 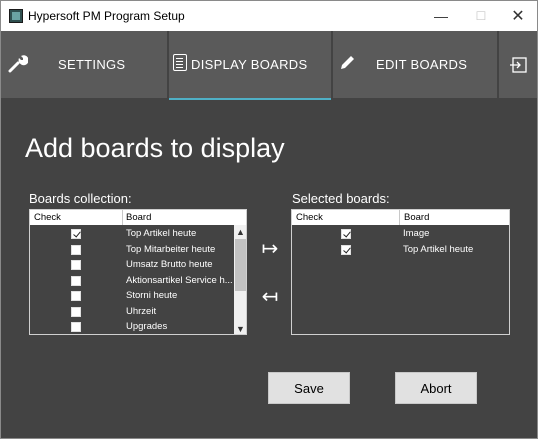 What do you see at coordinates (341, 198) in the screenshot?
I see `selected-boards-label: Selected boards:` at bounding box center [341, 198].